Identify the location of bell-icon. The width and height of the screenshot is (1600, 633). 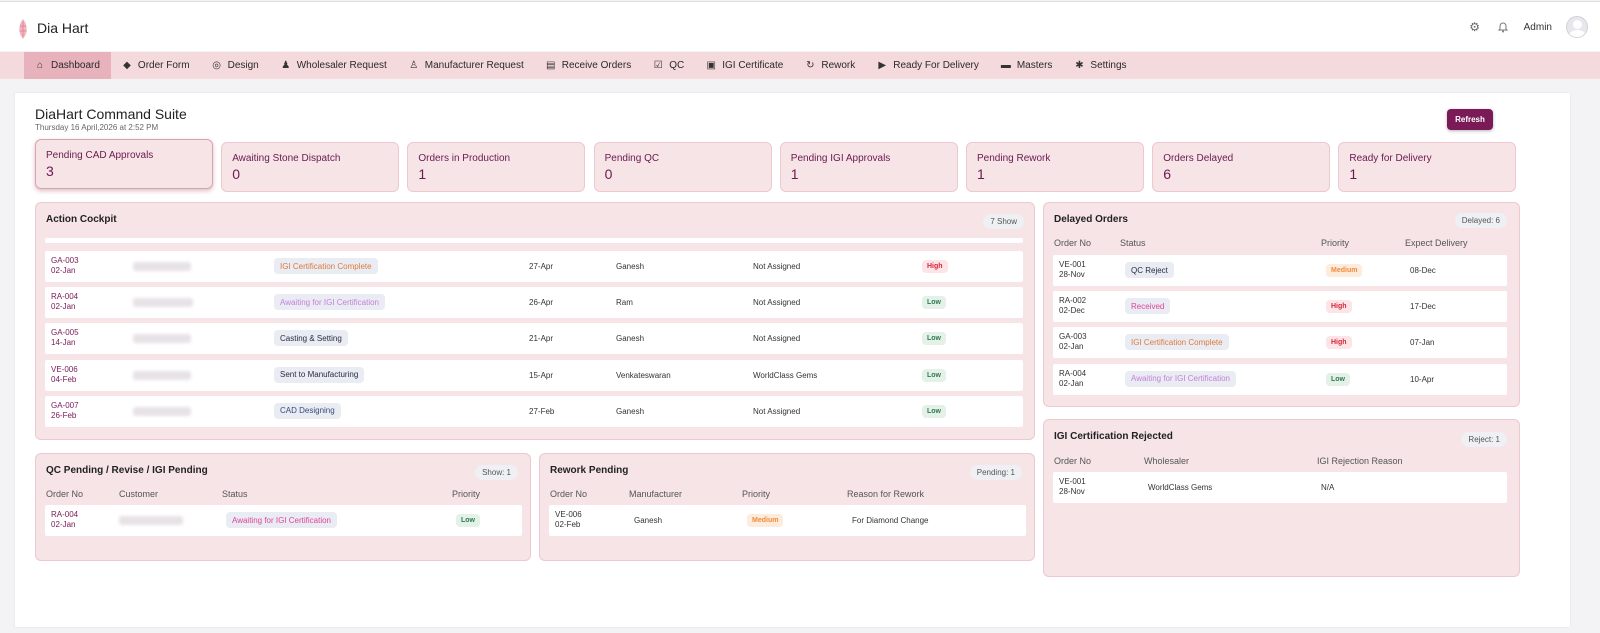
(1503, 27).